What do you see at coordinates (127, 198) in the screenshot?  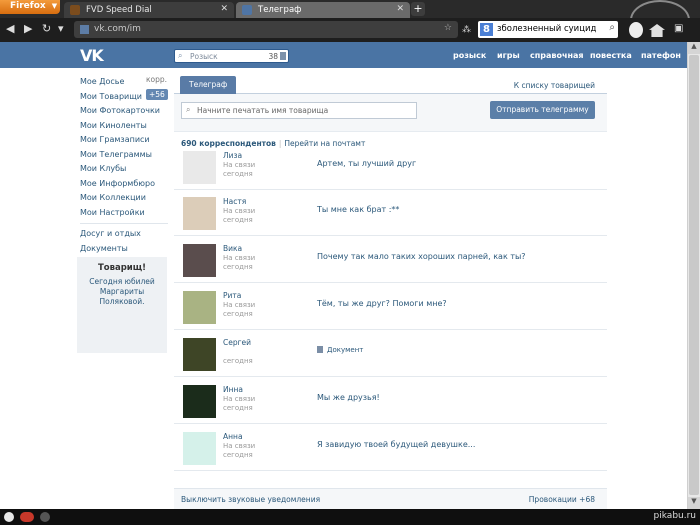 I see `sidebar-item-collections: Мои Коллекции` at bounding box center [127, 198].